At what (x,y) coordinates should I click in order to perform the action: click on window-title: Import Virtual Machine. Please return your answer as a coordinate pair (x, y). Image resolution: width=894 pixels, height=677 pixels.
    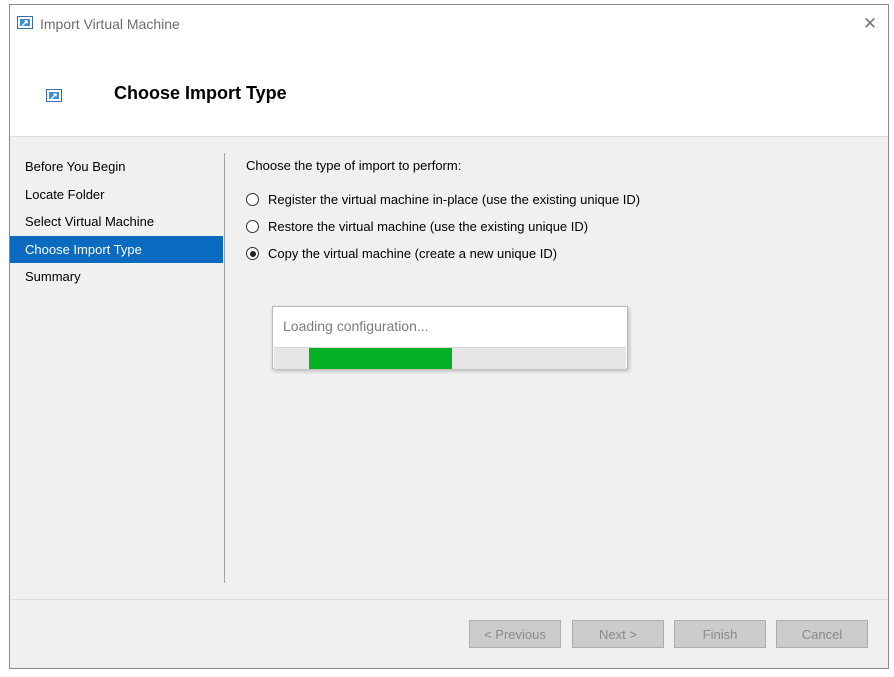
    Looking at the image, I should click on (110, 24).